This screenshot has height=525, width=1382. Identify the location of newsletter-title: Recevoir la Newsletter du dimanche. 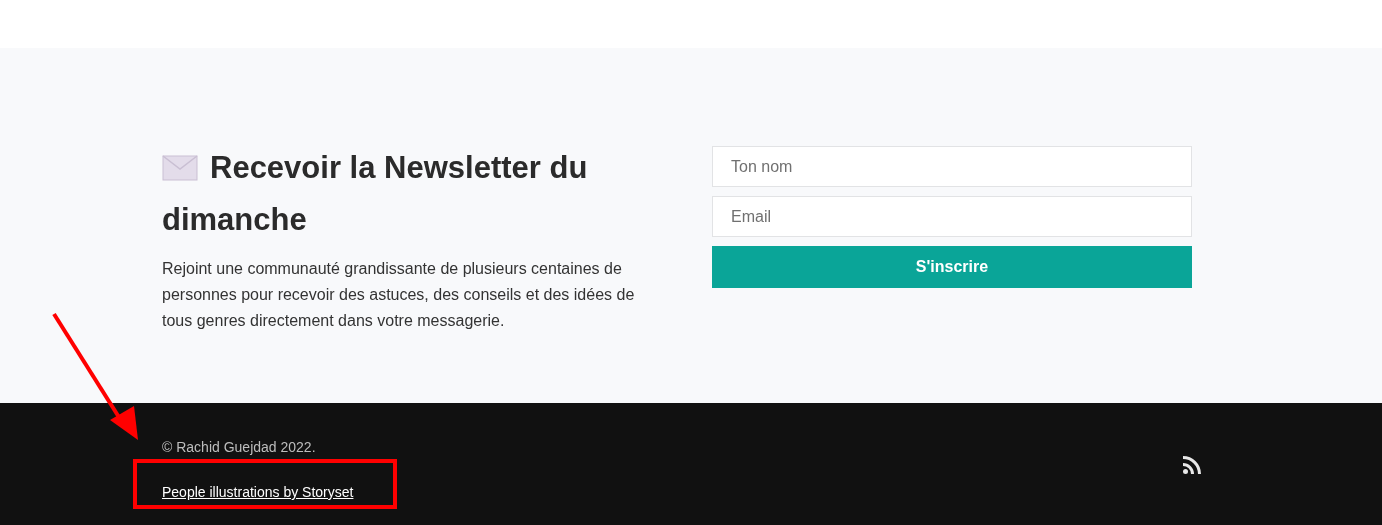
(375, 194).